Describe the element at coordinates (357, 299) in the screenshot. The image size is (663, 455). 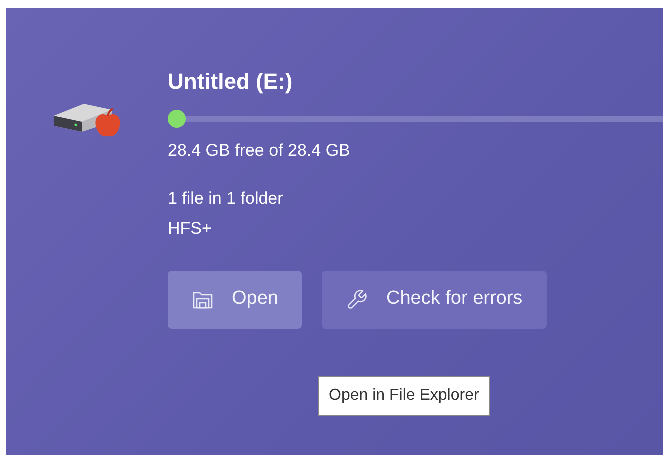
I see `wrench-icon` at that location.